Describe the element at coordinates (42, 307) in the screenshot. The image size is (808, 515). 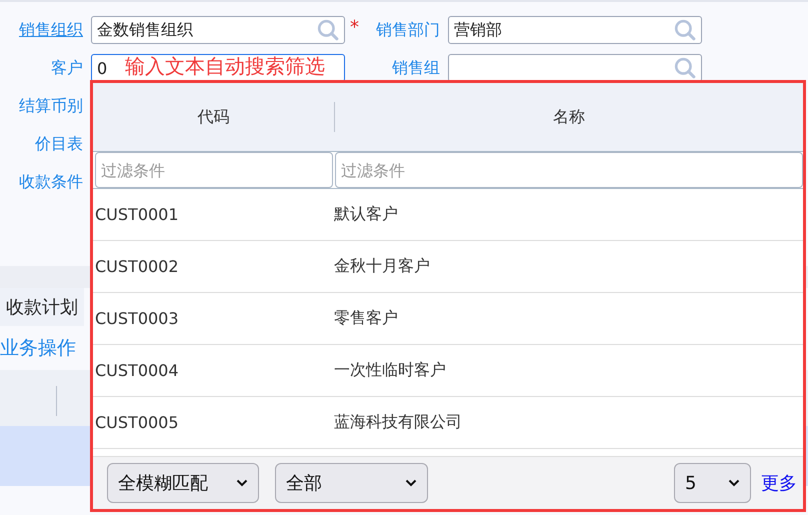
I see `tab: 收款计划` at that location.